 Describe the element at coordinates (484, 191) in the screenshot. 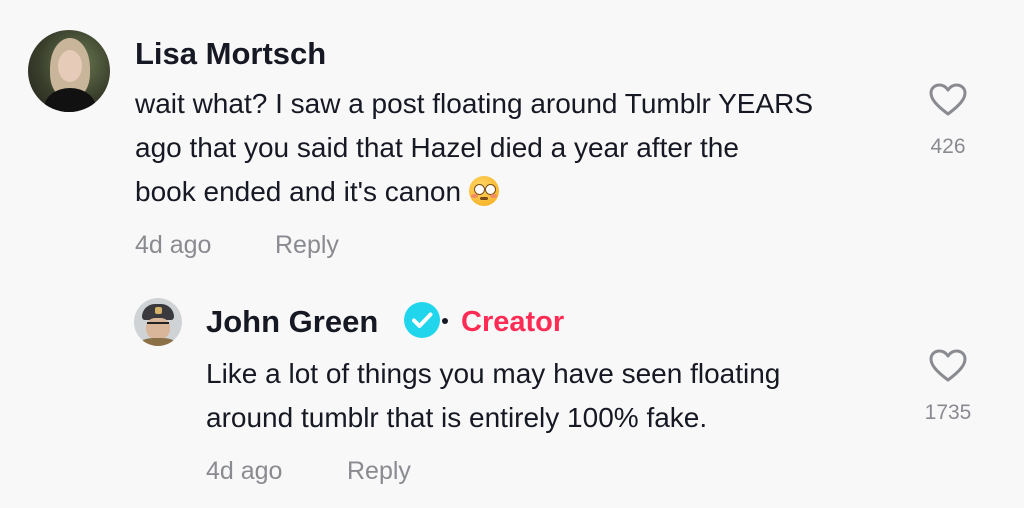

I see `flushed-face-emoji` at that location.